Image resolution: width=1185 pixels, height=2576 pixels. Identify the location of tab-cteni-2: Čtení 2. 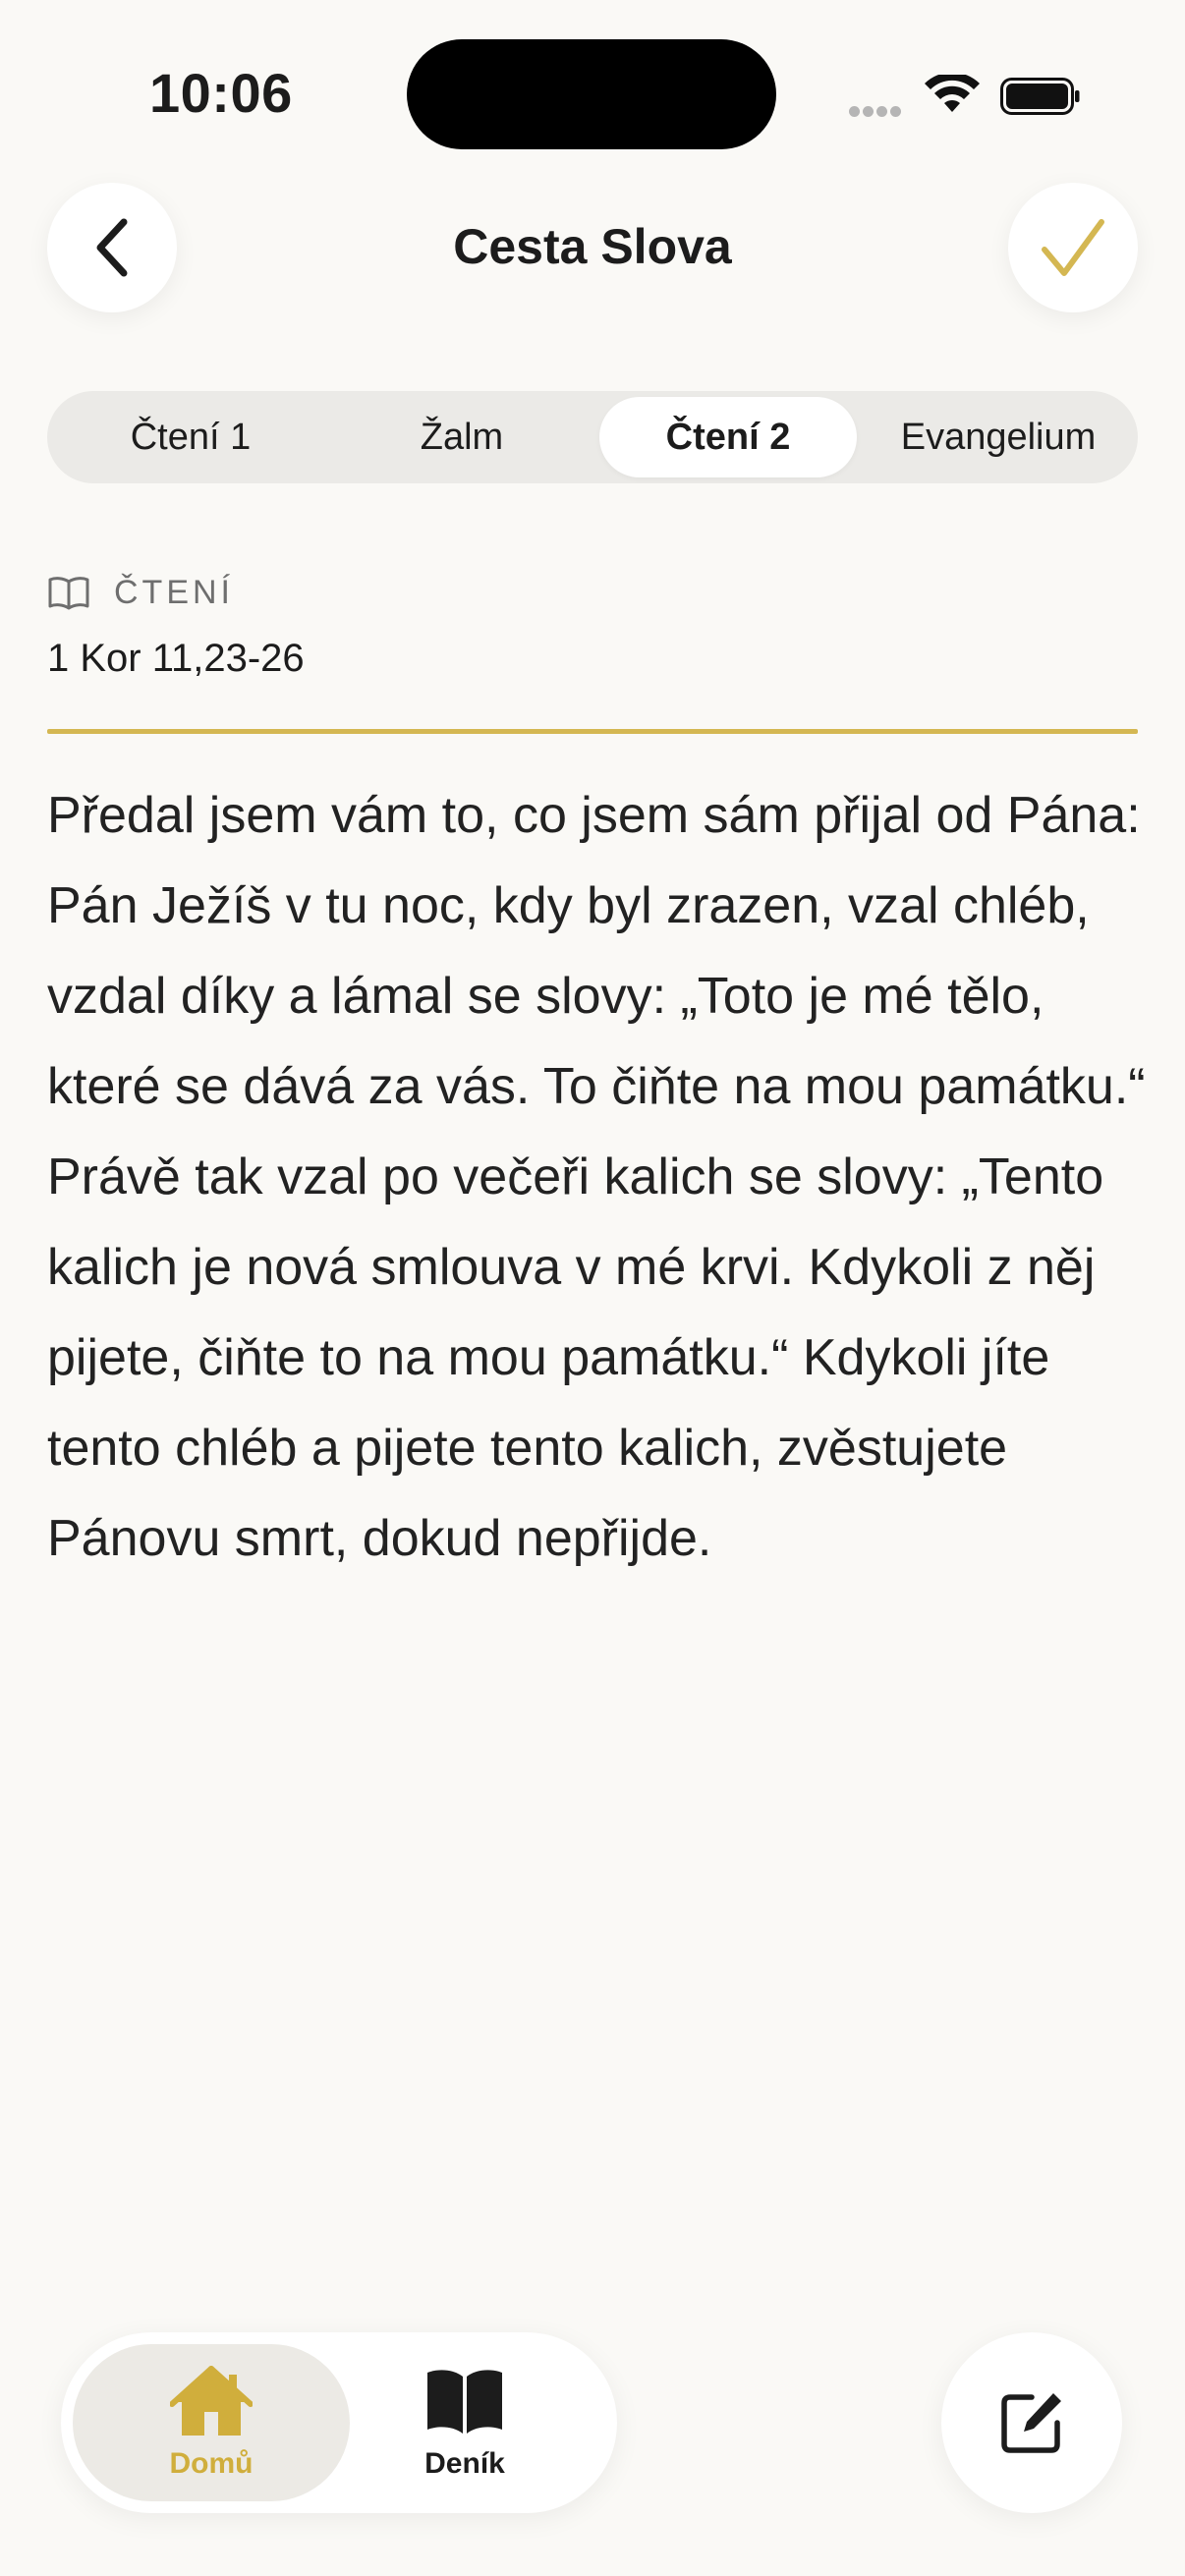
(728, 437).